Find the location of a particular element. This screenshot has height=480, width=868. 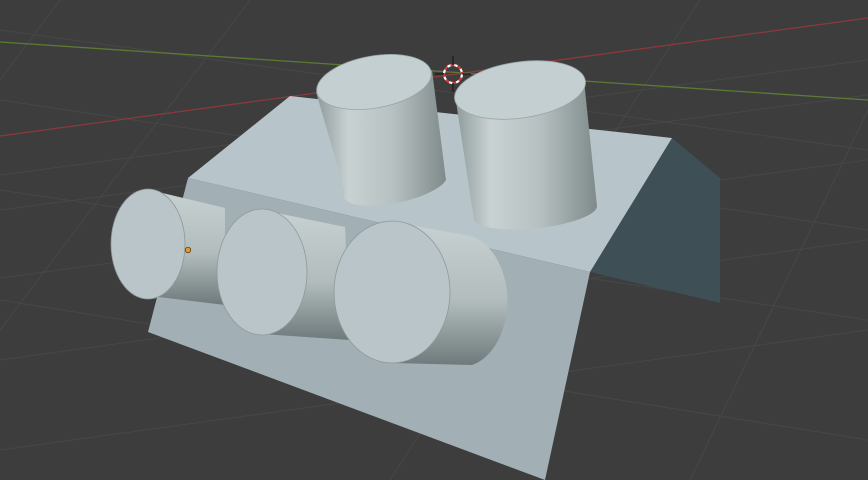

horizontal-cylinder-left is located at coordinates (167, 246).